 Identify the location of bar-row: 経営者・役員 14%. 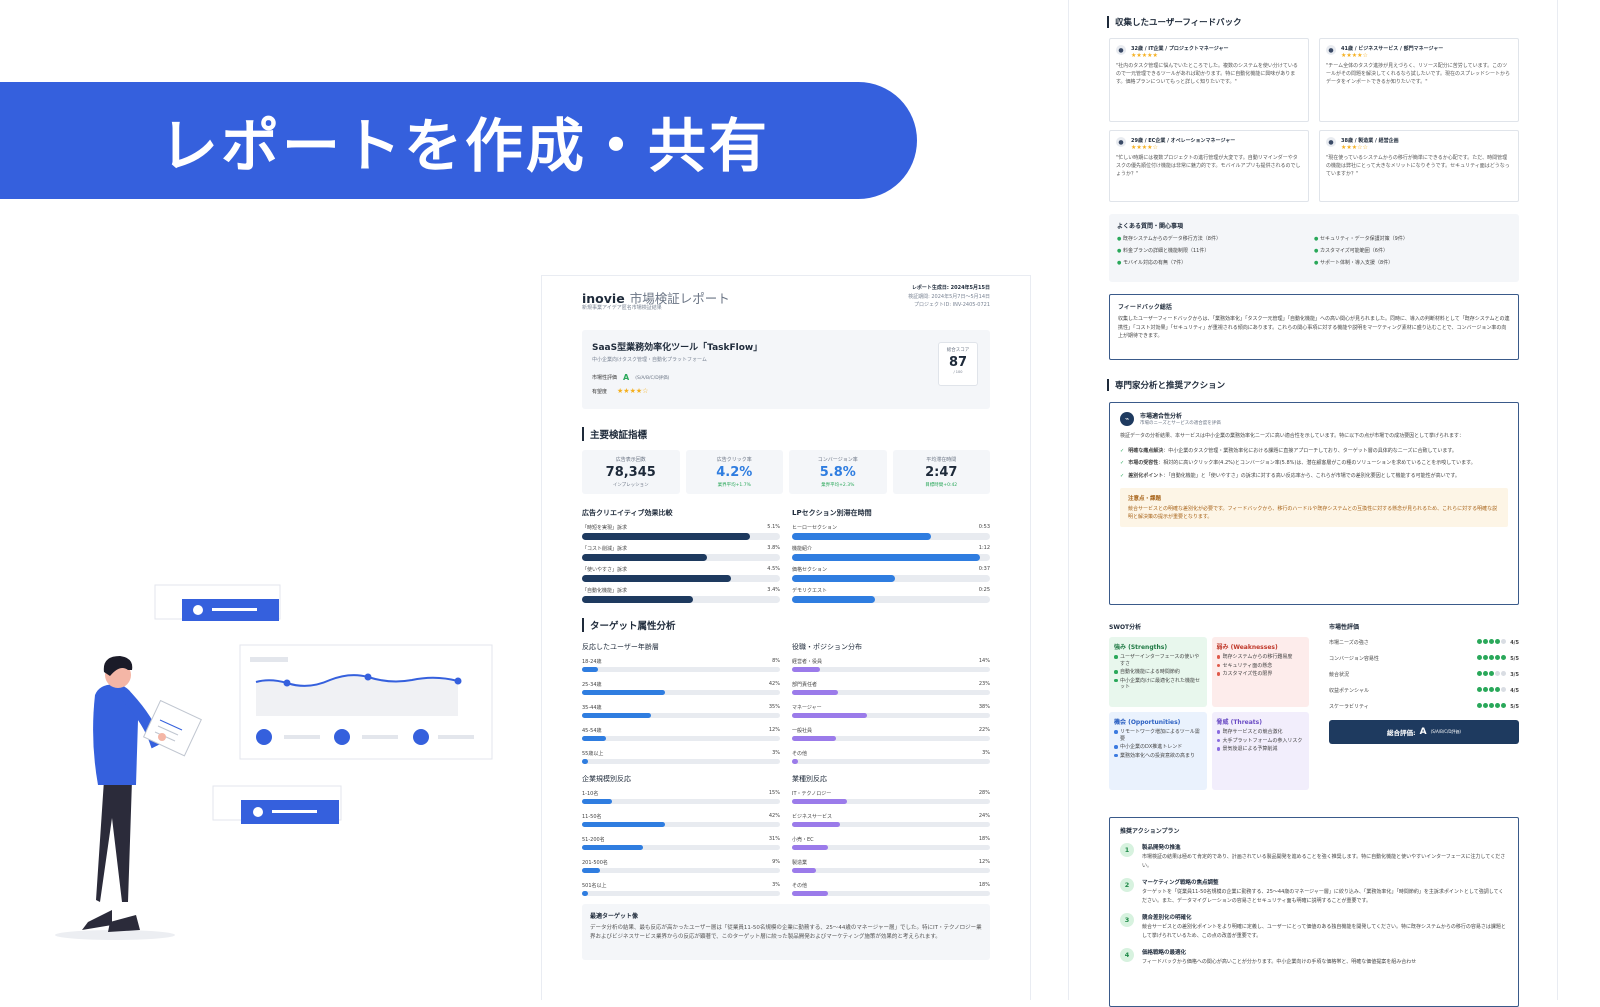
(891, 665).